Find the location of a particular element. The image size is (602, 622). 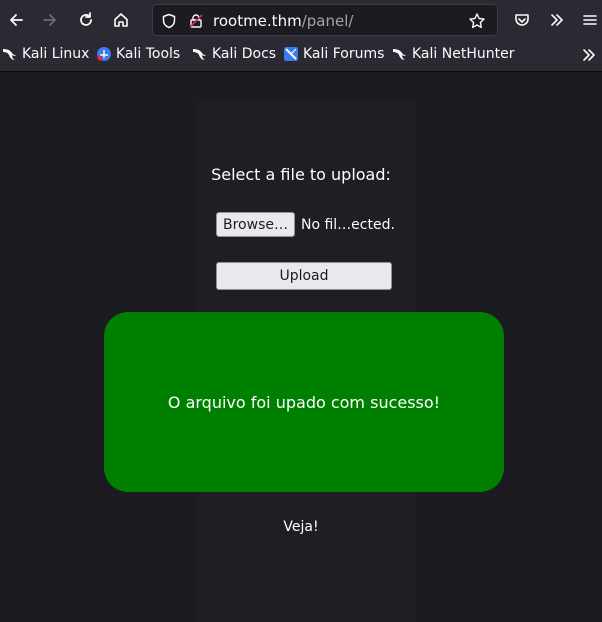

back-button is located at coordinates (16, 20).